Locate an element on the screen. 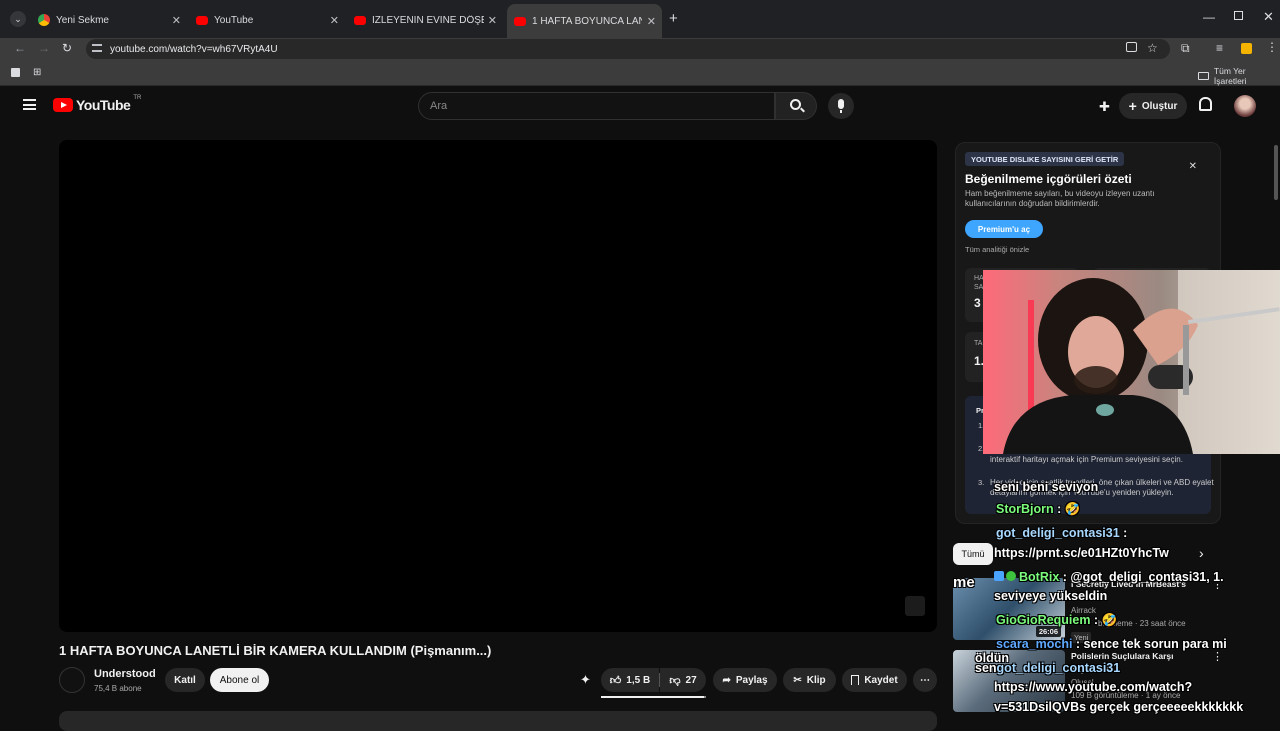  join-label: Katıl is located at coordinates (185, 680).